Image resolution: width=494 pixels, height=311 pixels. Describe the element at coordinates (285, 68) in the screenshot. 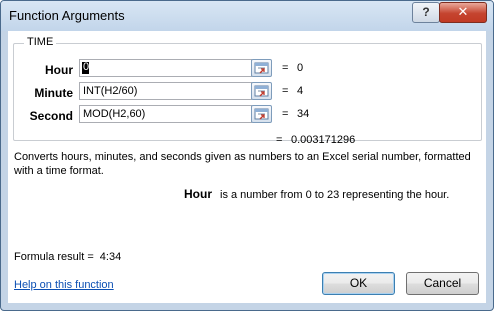

I see `hour-equals: =` at that location.